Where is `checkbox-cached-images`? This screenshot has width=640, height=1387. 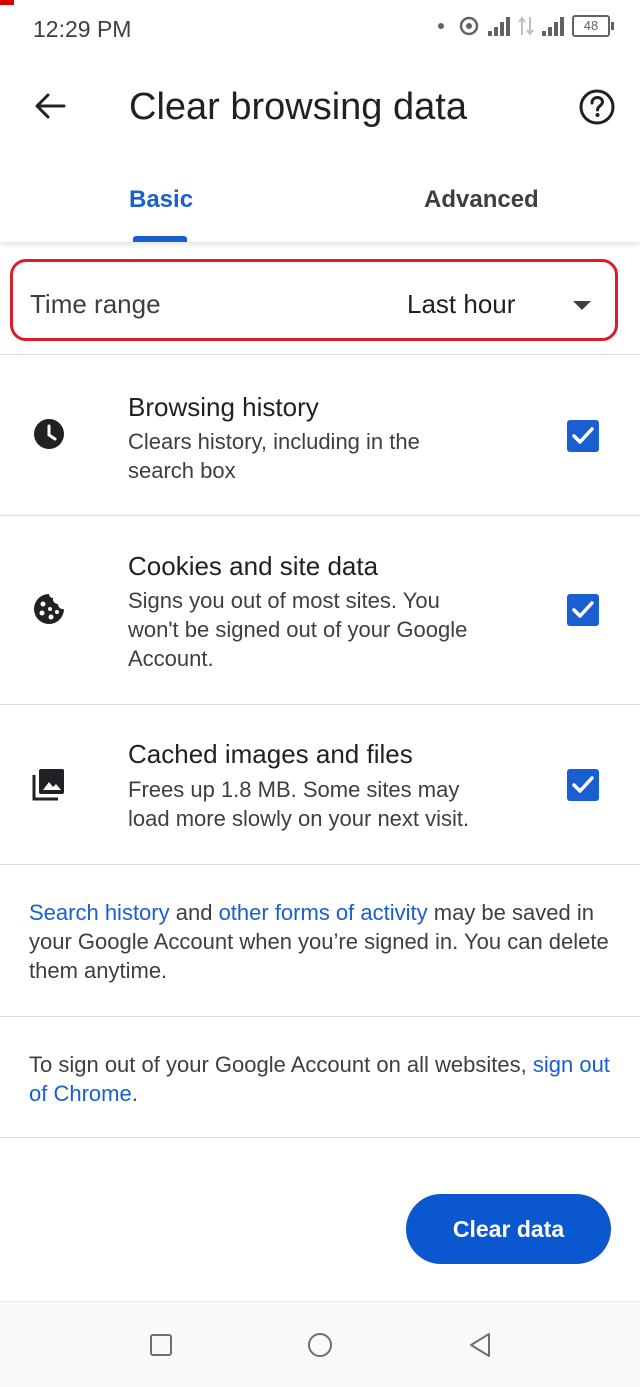 checkbox-cached-images is located at coordinates (583, 785).